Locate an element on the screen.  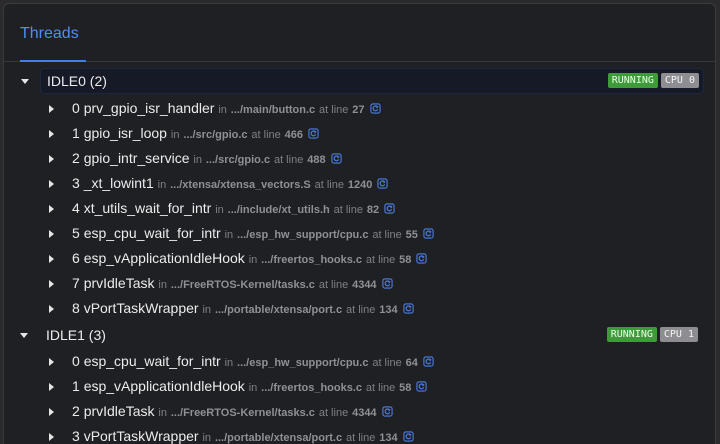
frame-index: 0 is located at coordinates (76, 361).